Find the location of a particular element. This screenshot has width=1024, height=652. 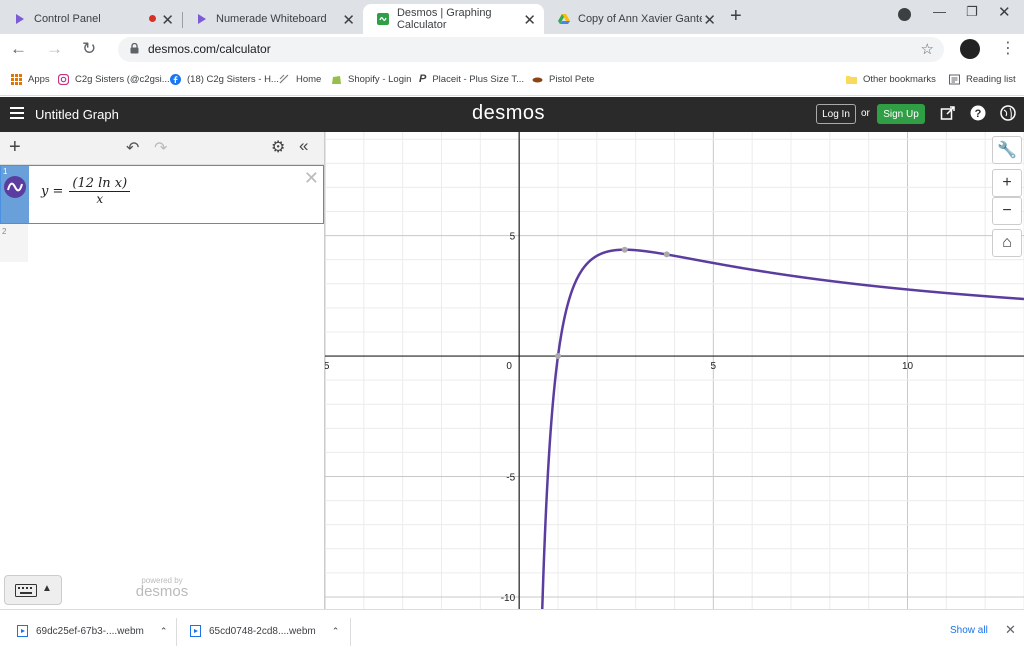

close-window-icon: ✕ is located at coordinates (1004, 12).